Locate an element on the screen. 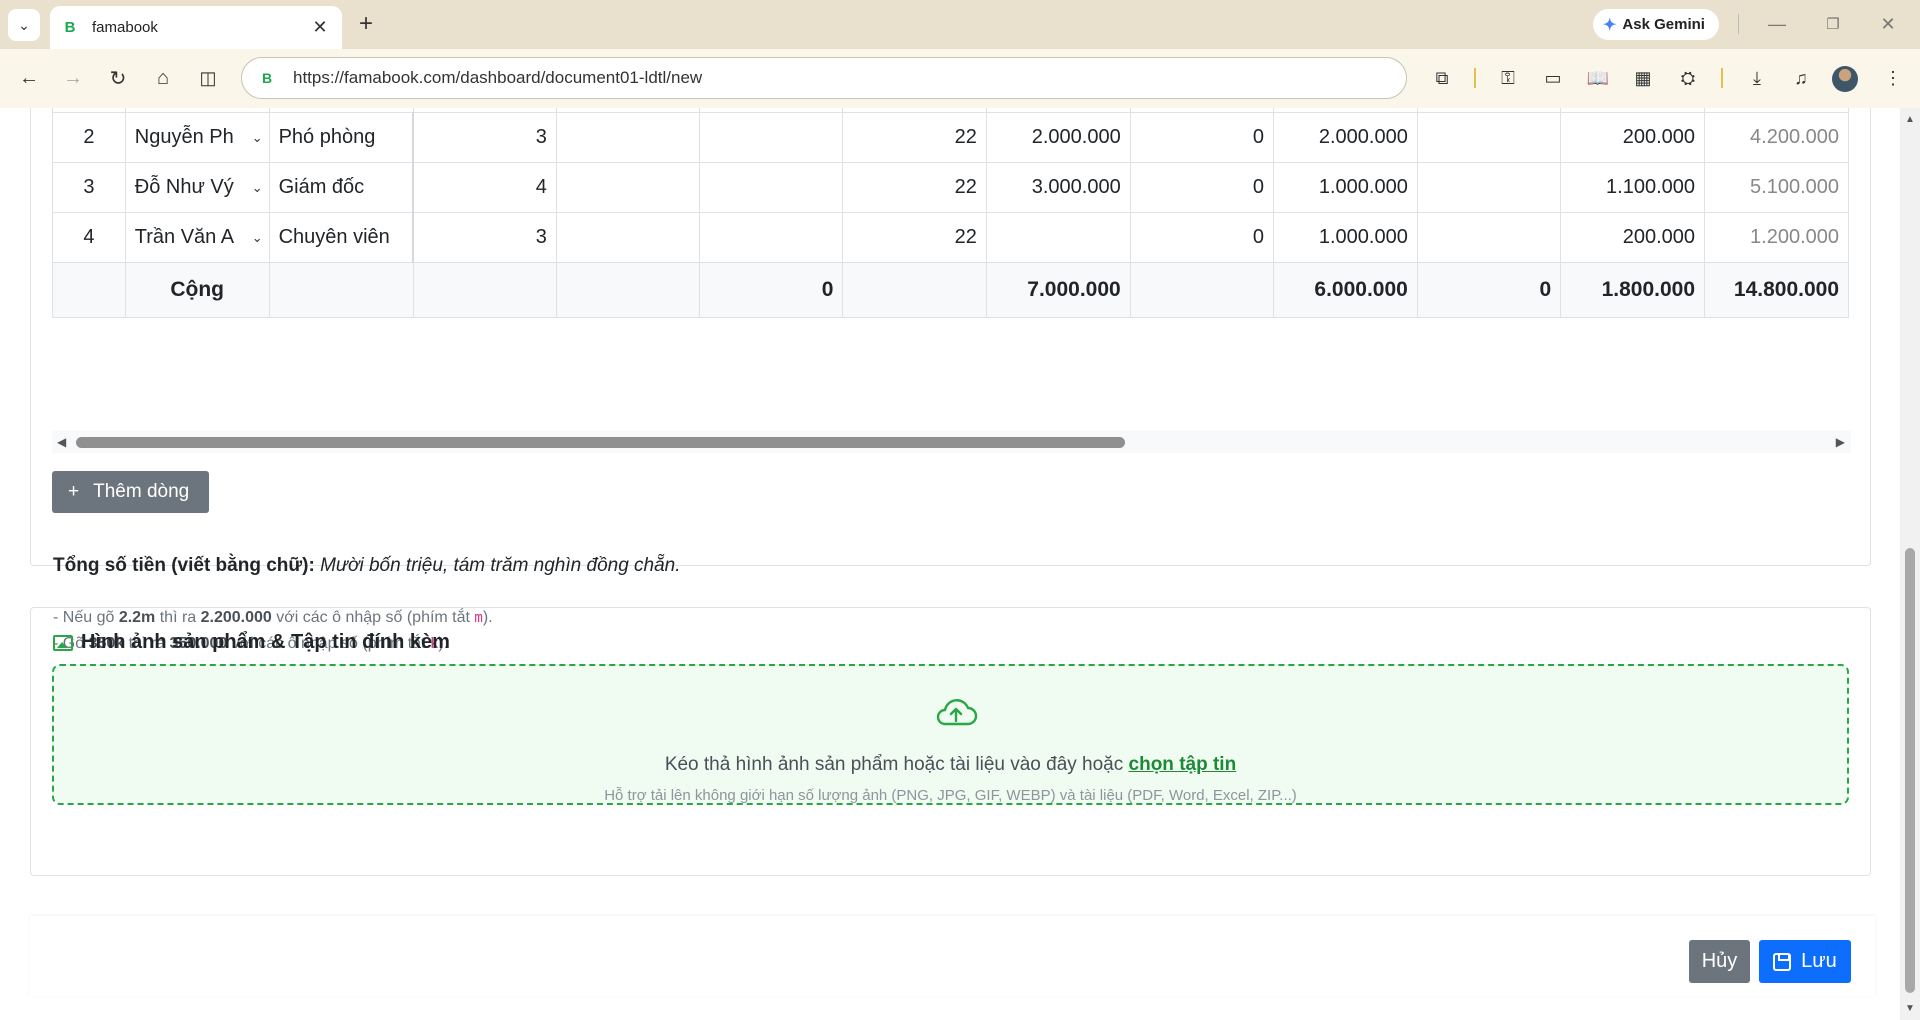 The image size is (1920, 1020). reload-icon: ↻ is located at coordinates (118, 78).